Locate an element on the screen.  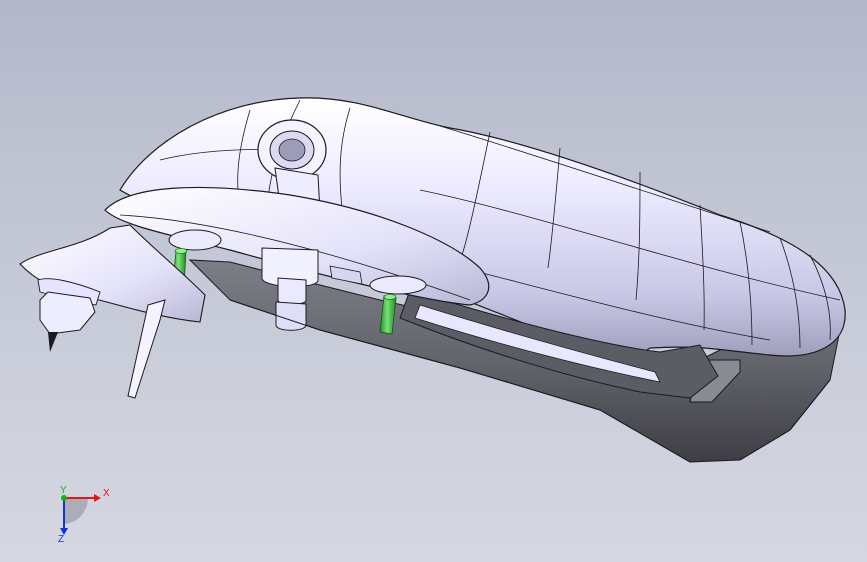
orientation-triad: X Y Z is located at coordinates (83, 514).